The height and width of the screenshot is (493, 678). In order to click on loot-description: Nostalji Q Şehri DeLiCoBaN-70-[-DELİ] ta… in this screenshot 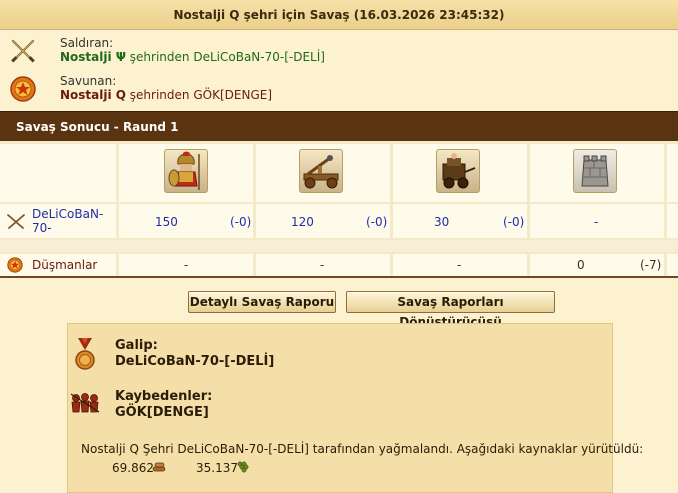, I will do `click(362, 449)`.